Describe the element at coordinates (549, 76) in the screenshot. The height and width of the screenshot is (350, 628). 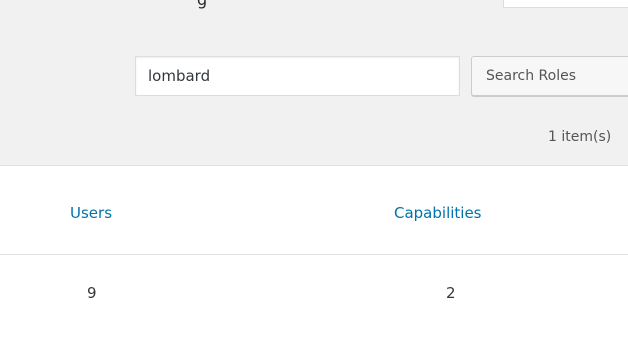
I see `search-roles-button: Search Roles` at that location.